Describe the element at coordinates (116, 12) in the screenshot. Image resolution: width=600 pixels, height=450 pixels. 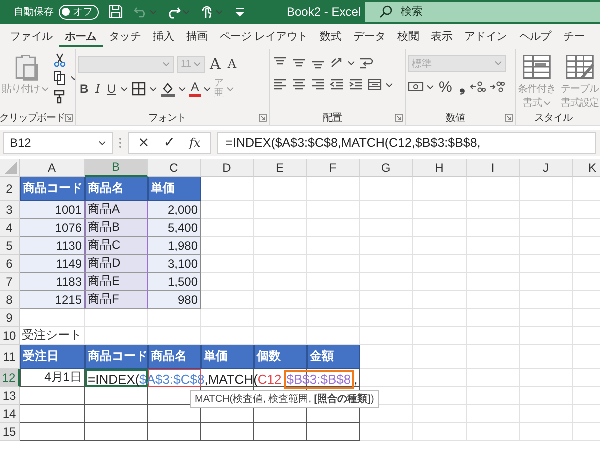
I see `save-icon` at that location.